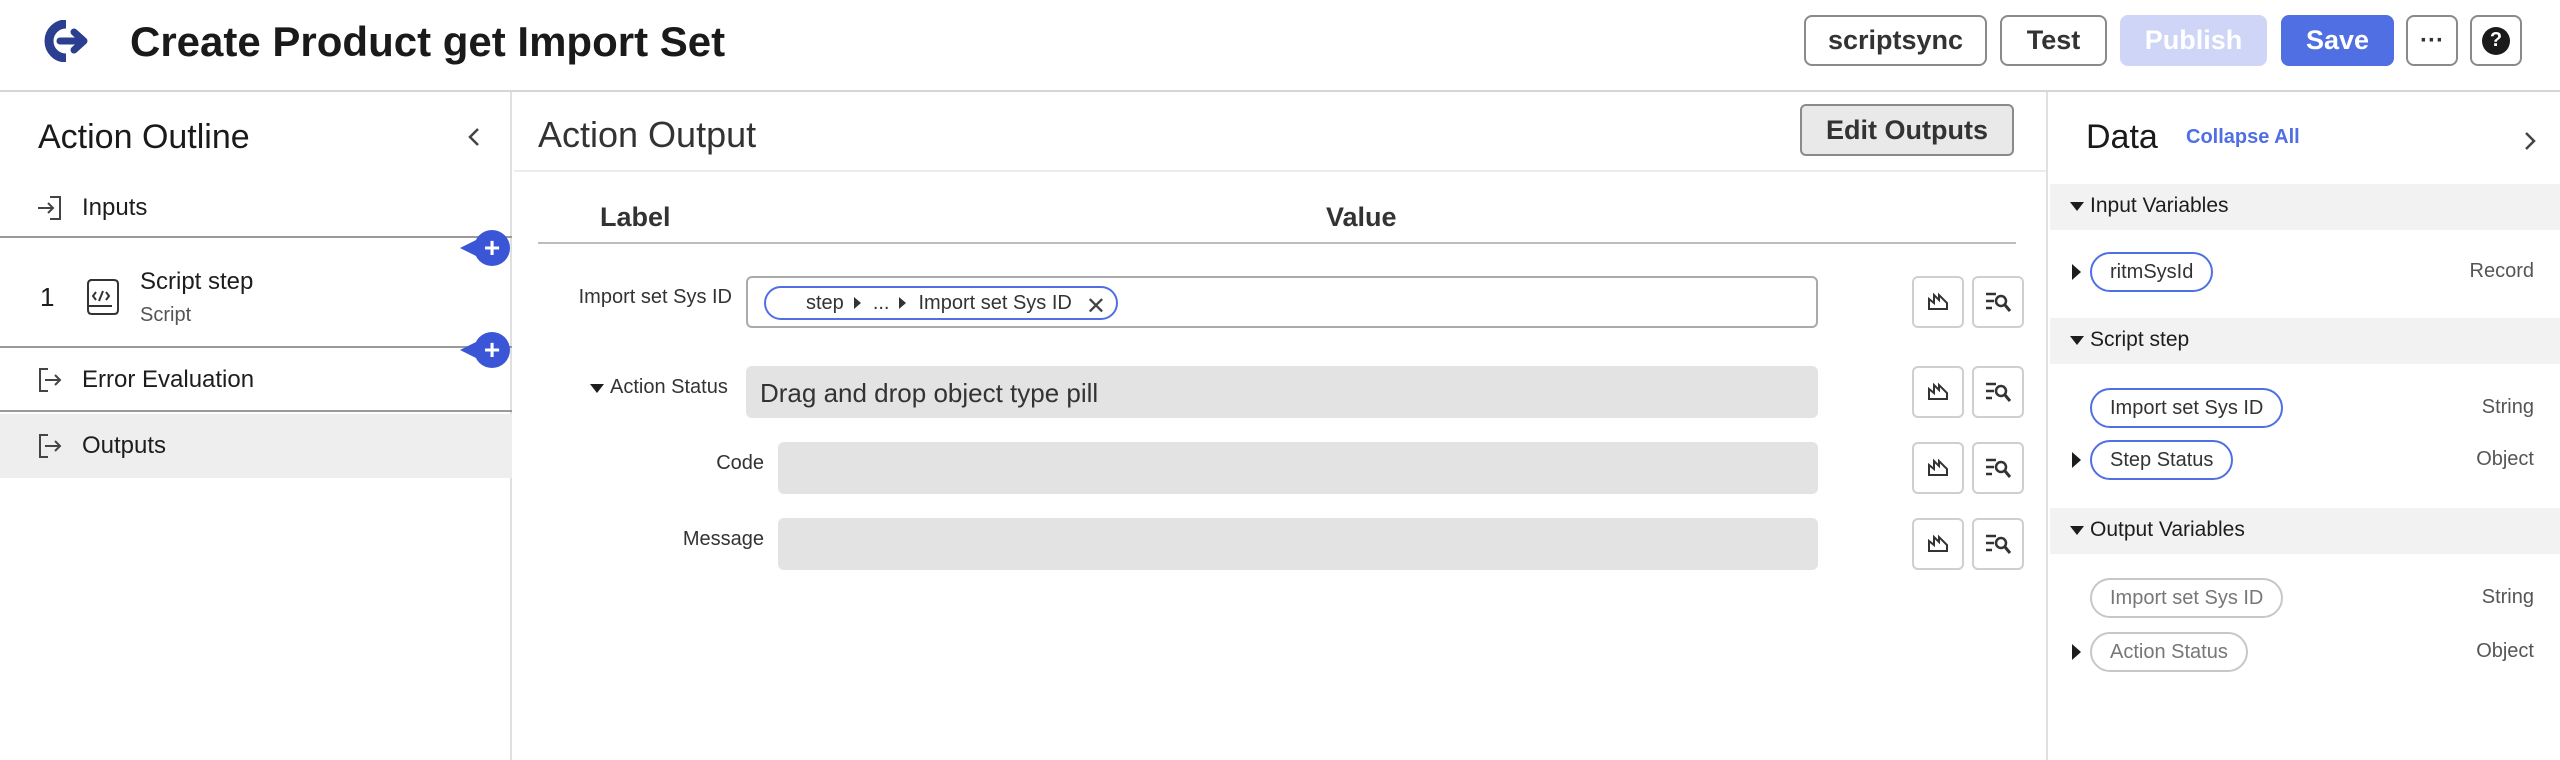 Image resolution: width=2560 pixels, height=760 pixels. Describe the element at coordinates (144, 137) in the screenshot. I see `outline-title: Action Outline` at that location.